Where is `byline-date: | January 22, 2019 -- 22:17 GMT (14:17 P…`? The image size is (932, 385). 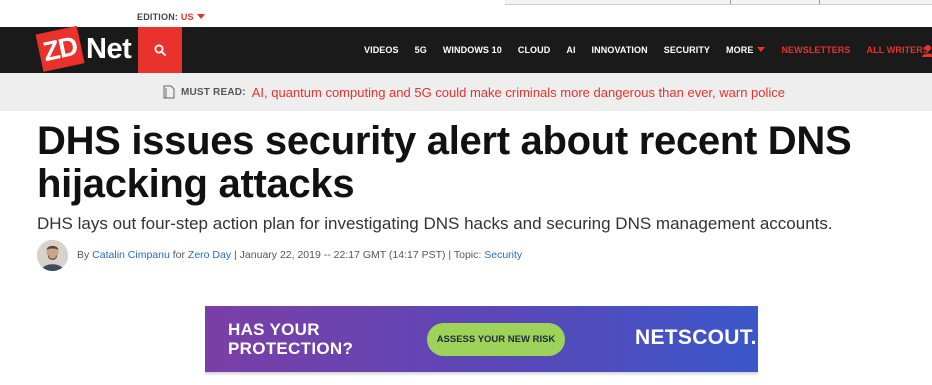
byline-date: | January 22, 2019 -- 22:17 GMT (14:17 P… is located at coordinates (358, 255).